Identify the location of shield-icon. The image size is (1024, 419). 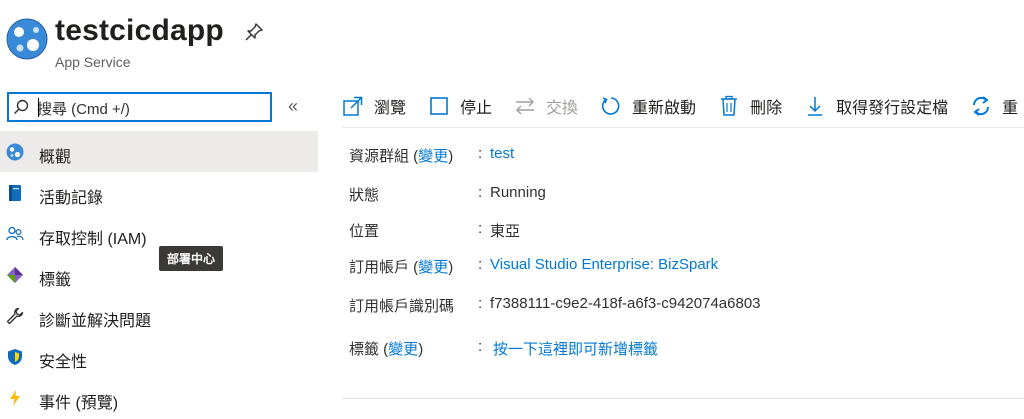
(15, 357).